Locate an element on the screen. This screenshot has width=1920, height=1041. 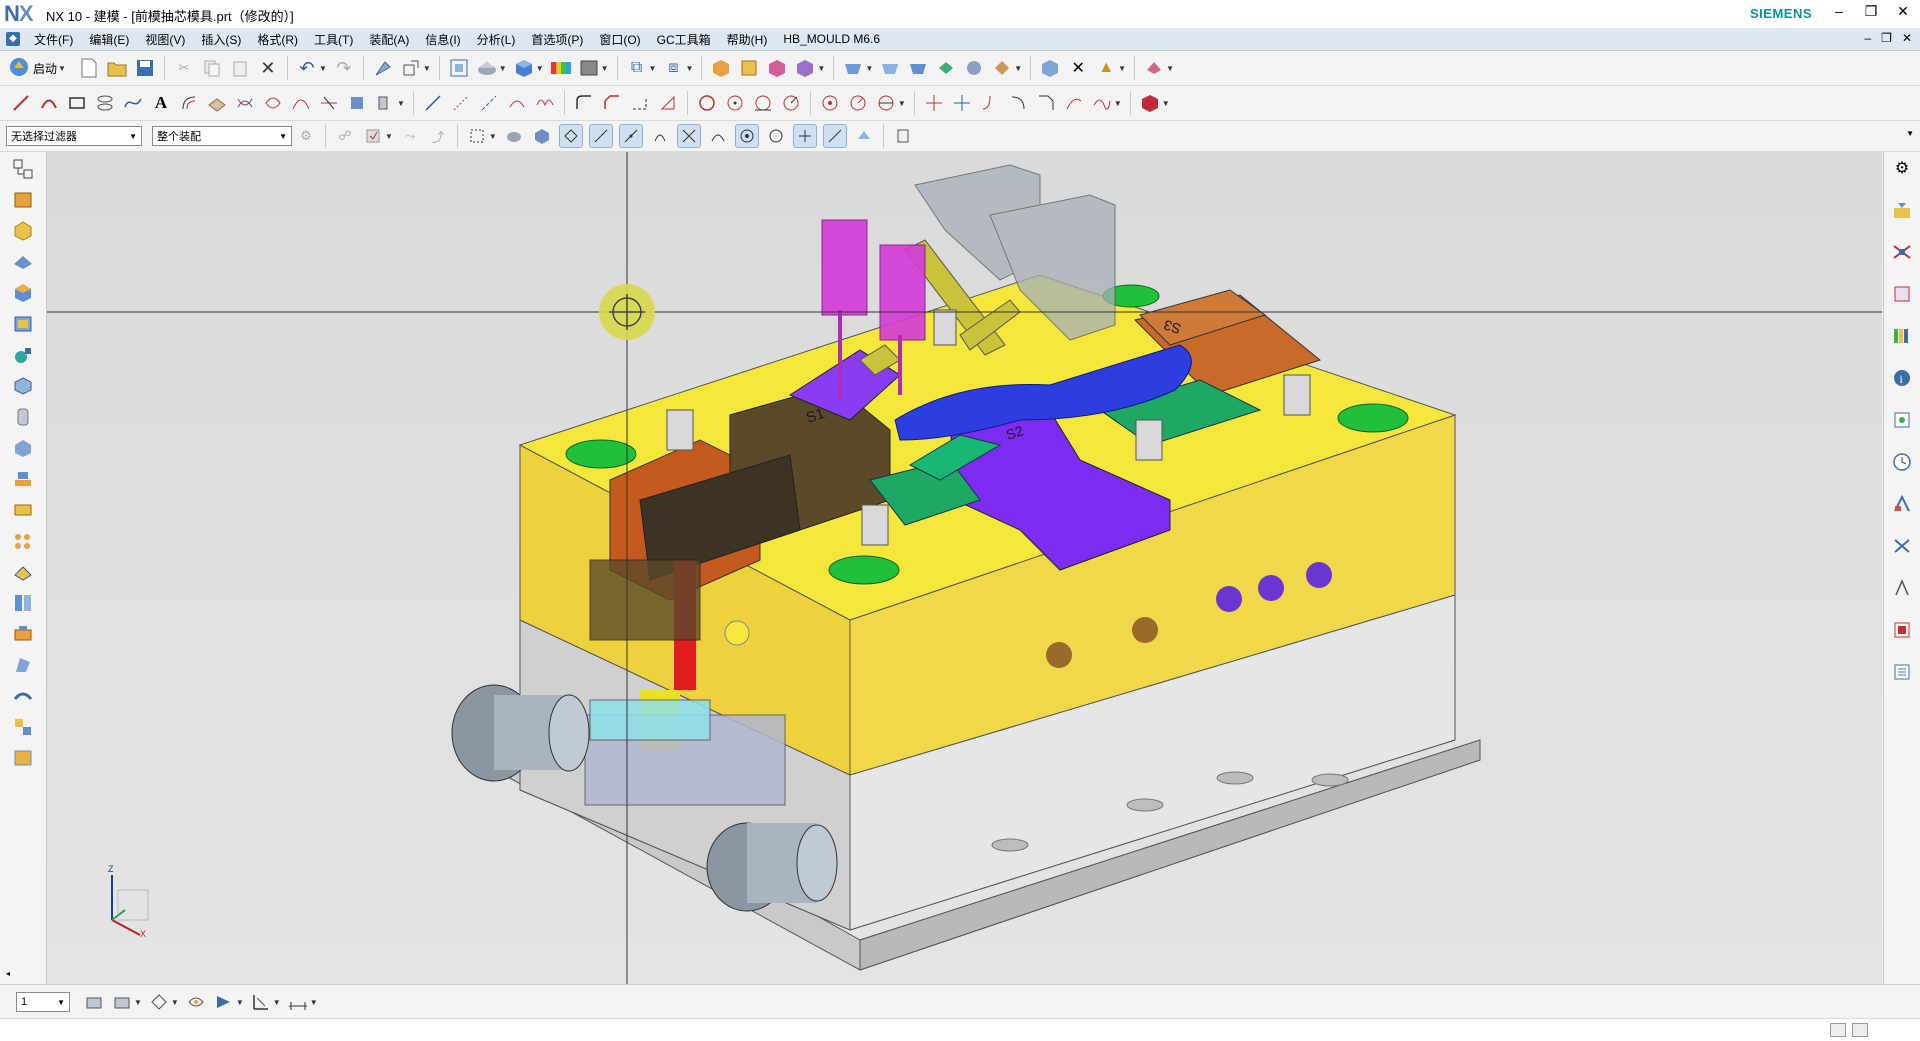
right-tool-2-icon is located at coordinates (1902, 252).